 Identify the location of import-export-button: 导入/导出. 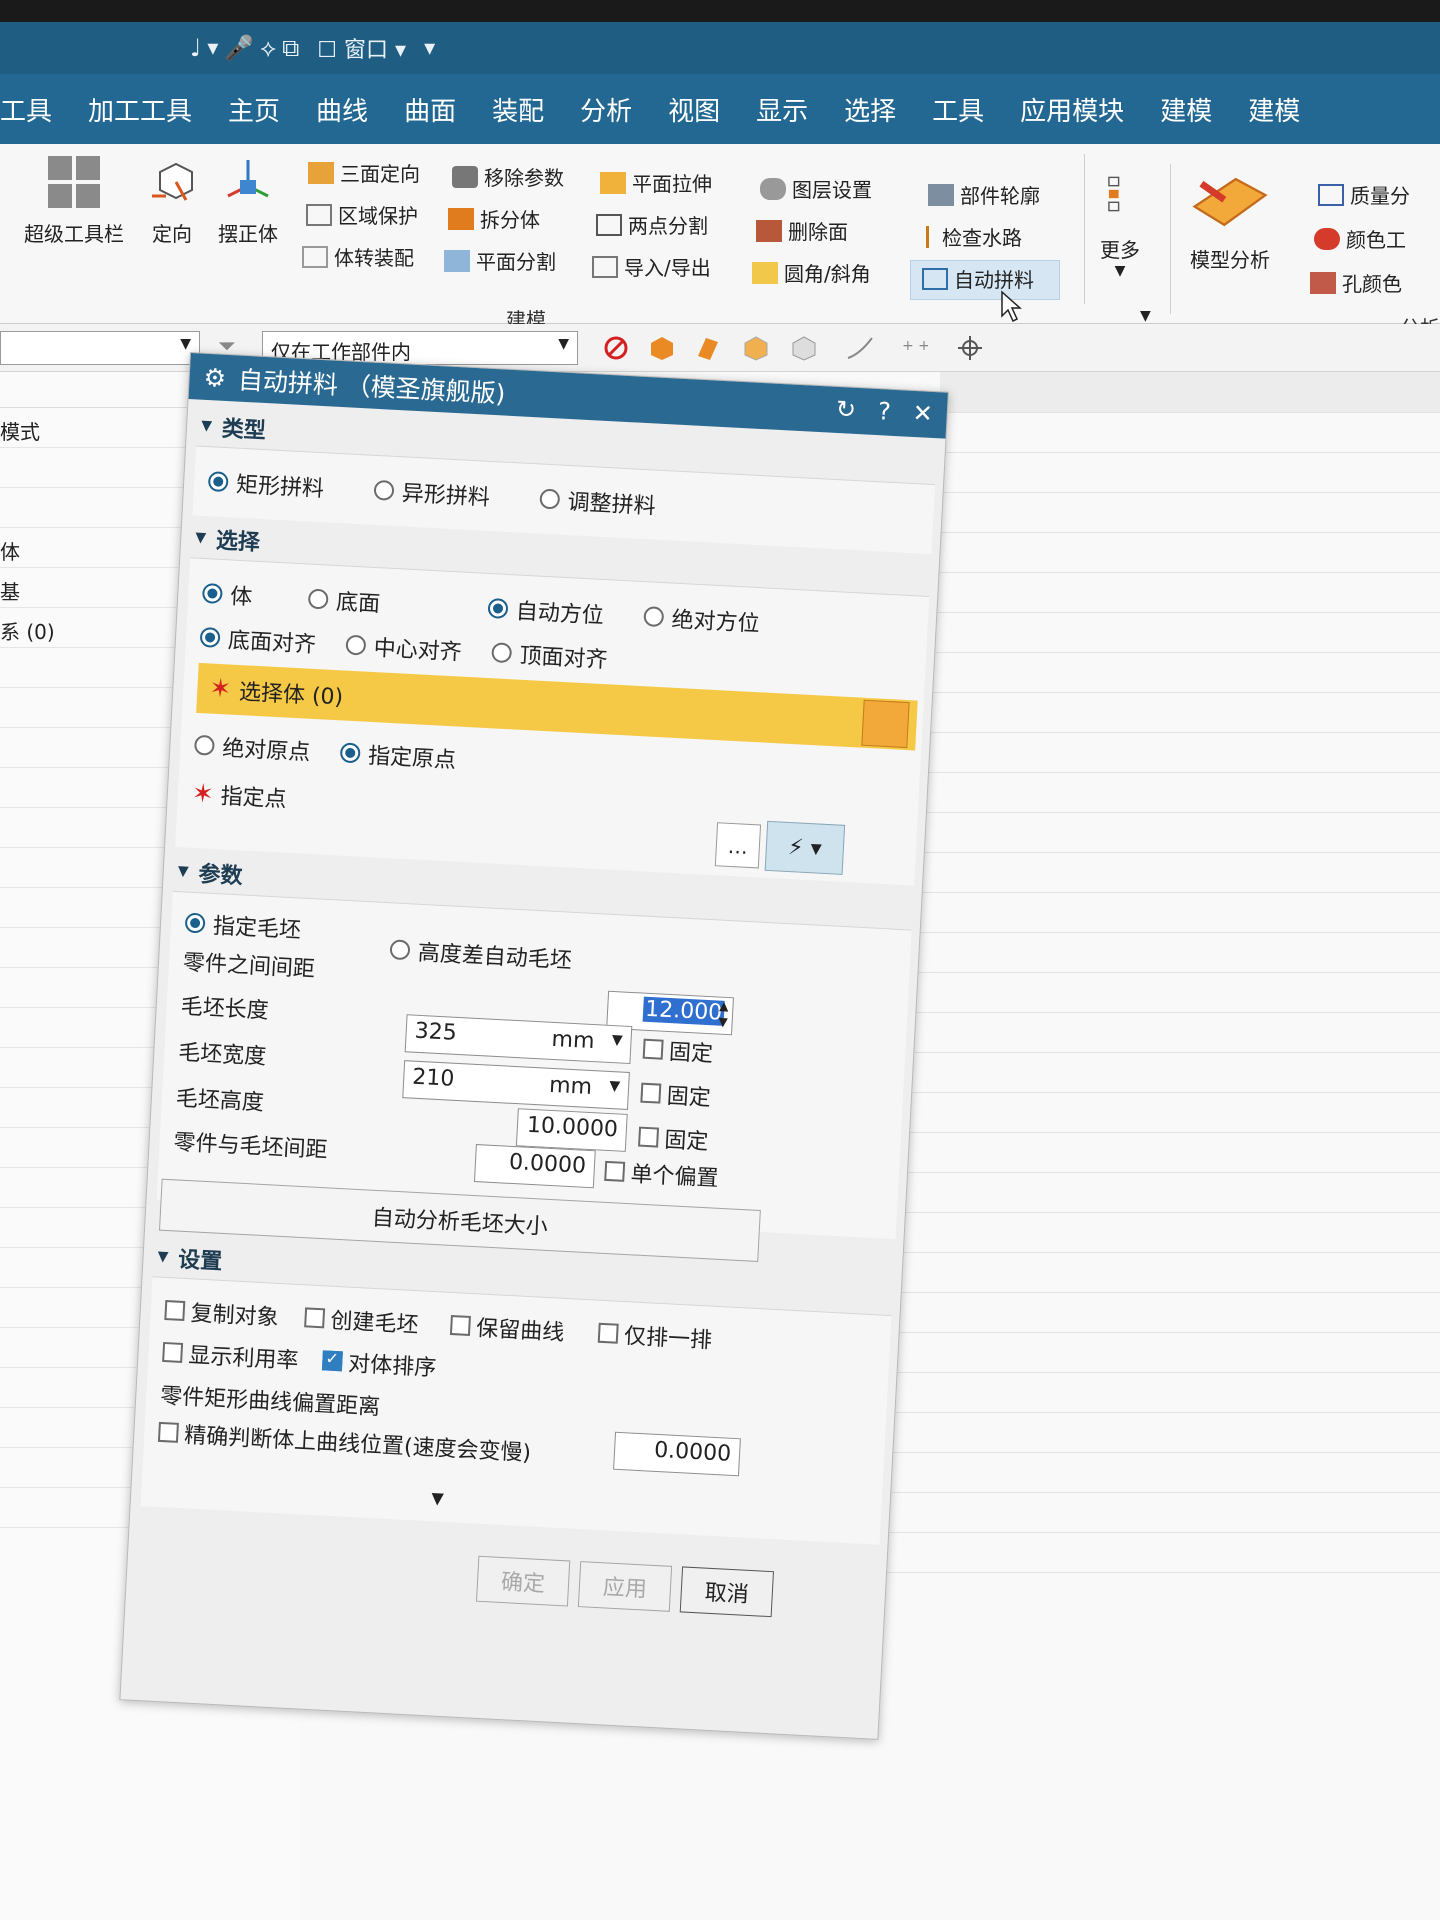
(651, 266).